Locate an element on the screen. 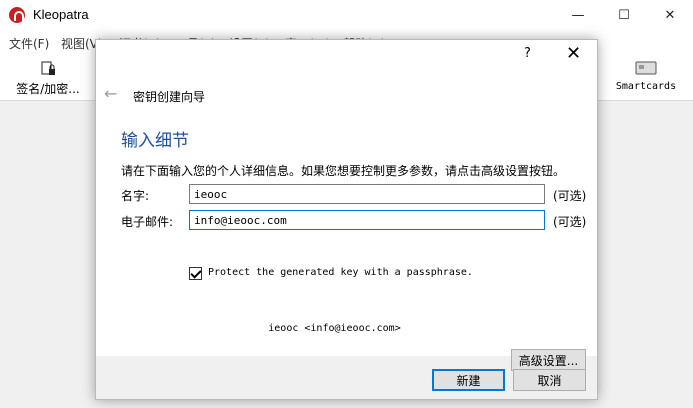 This screenshot has width=693, height=408. sign-encrypt-icon is located at coordinates (48, 68).